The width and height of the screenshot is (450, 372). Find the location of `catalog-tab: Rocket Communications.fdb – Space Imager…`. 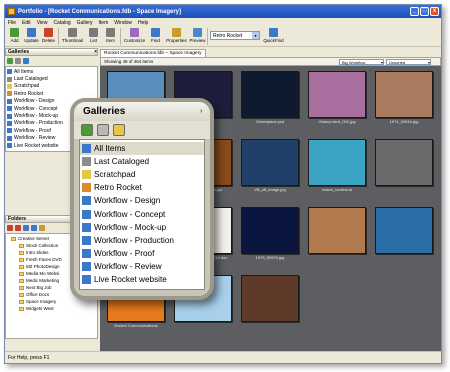

catalog-tab: Rocket Communications.fdb – Space Imager… is located at coordinates (153, 53).